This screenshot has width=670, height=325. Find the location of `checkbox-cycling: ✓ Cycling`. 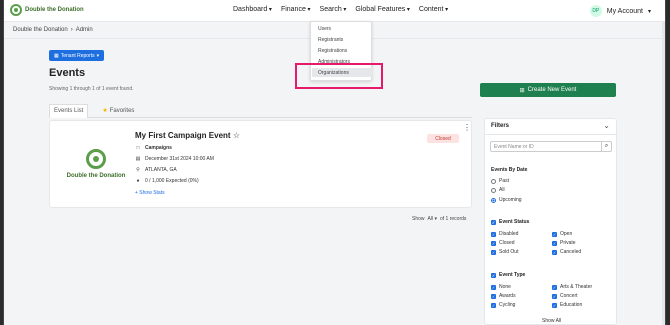

checkbox-cycling: ✓ Cycling is located at coordinates (503, 305).